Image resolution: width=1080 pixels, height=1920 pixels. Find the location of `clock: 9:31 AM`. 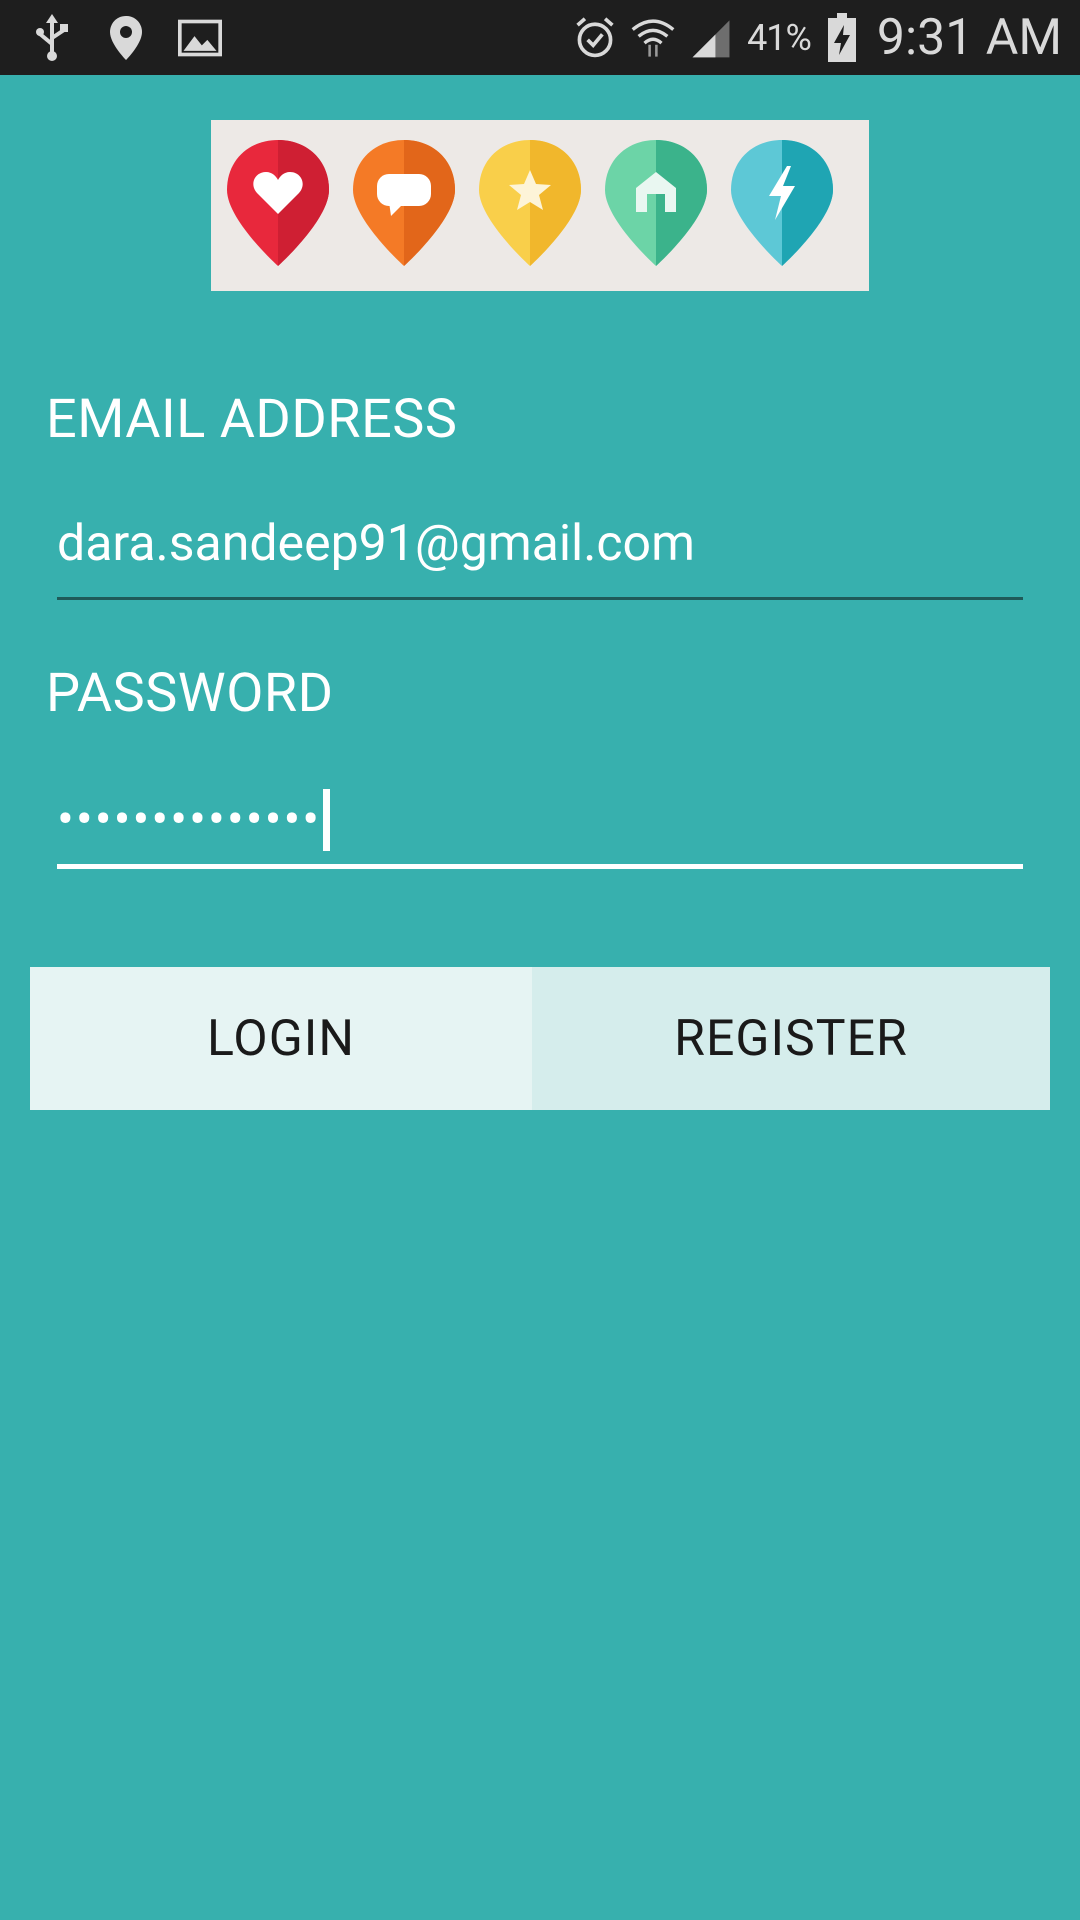

clock: 9:31 AM is located at coordinates (969, 37).